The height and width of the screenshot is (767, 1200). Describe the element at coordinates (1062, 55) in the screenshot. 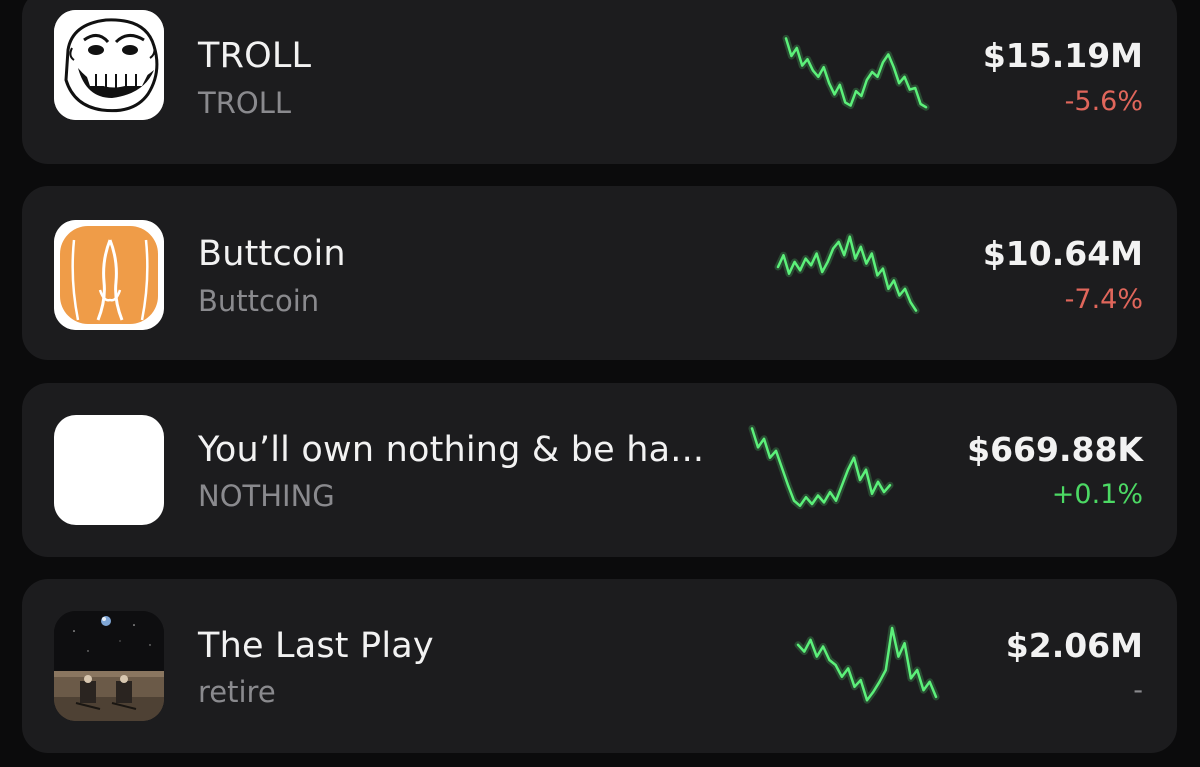

I see `market-cap: $15.19M` at that location.